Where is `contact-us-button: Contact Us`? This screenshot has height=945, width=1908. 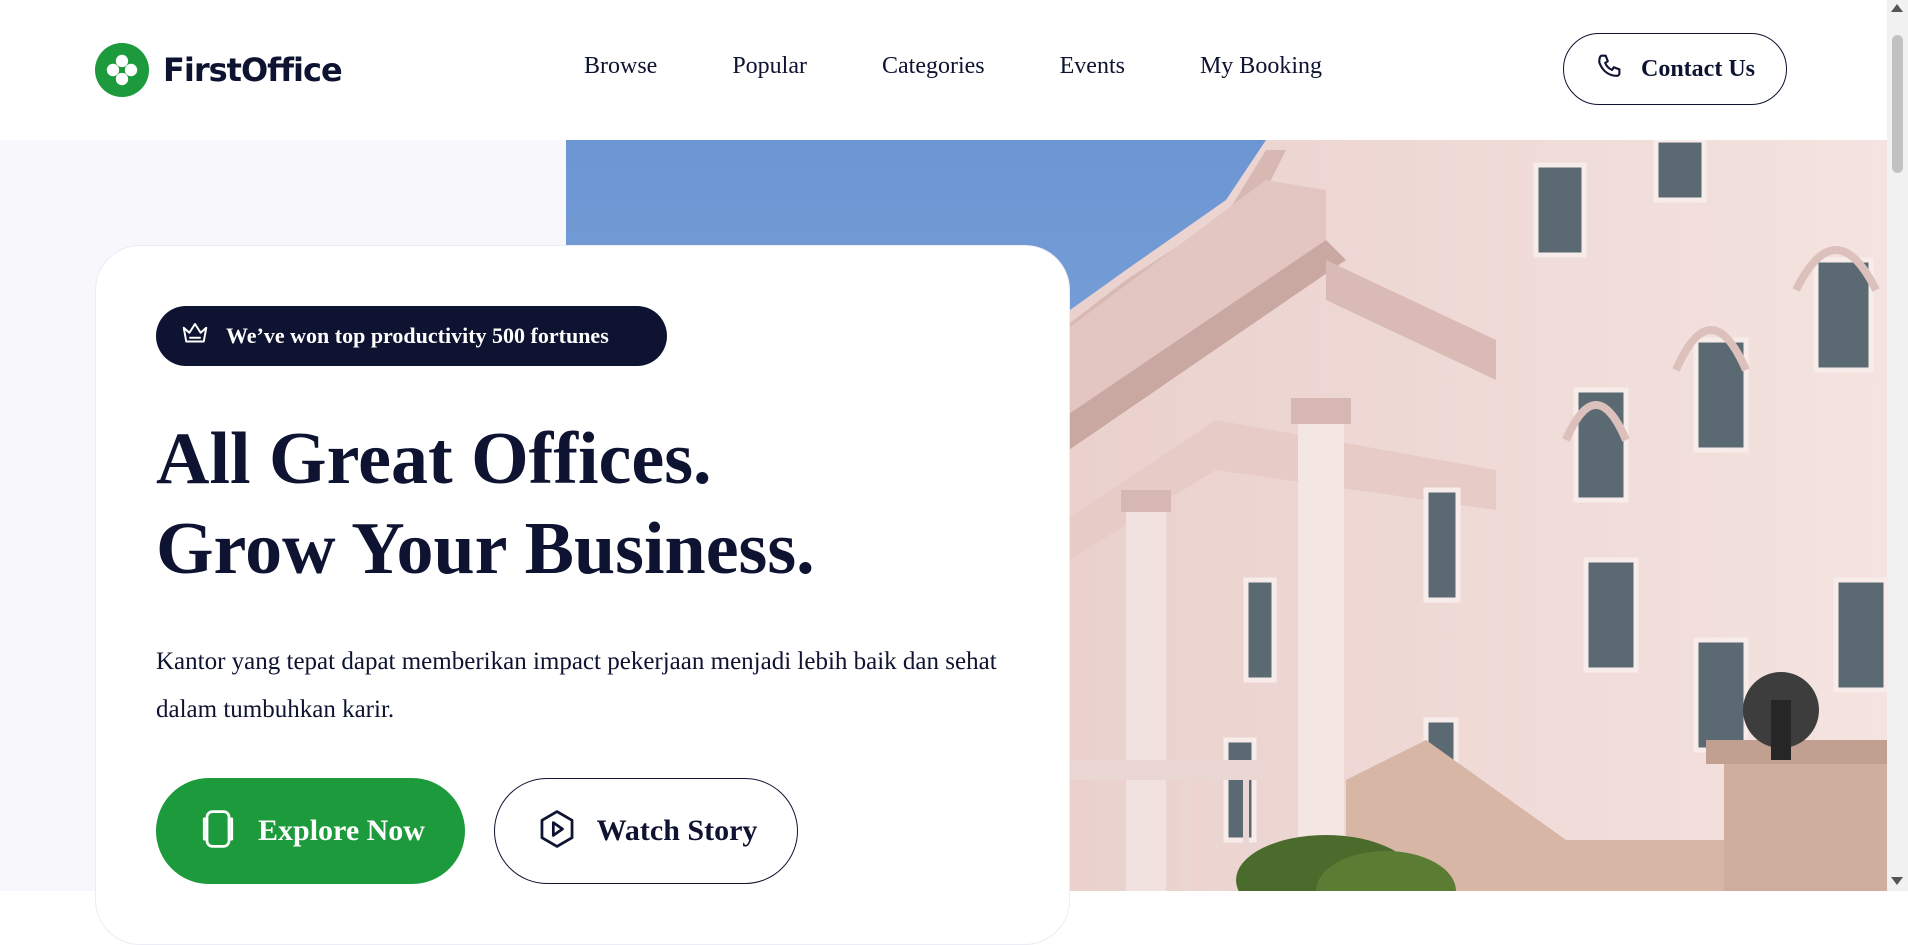
contact-us-button: Contact Us is located at coordinates (1675, 69).